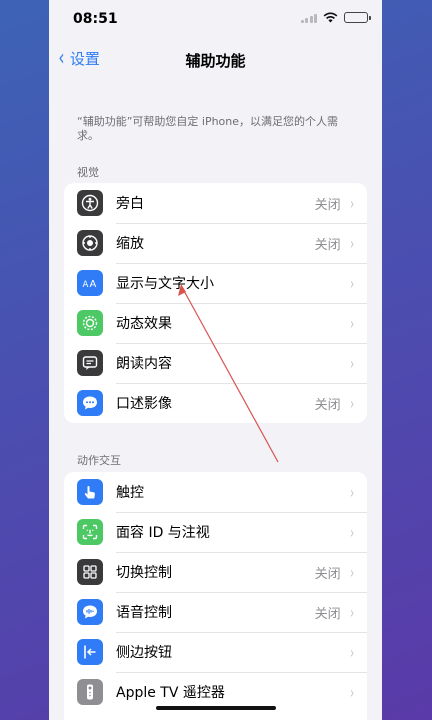  What do you see at coordinates (144, 653) in the screenshot?
I see `row-label: 侧边按钮` at bounding box center [144, 653].